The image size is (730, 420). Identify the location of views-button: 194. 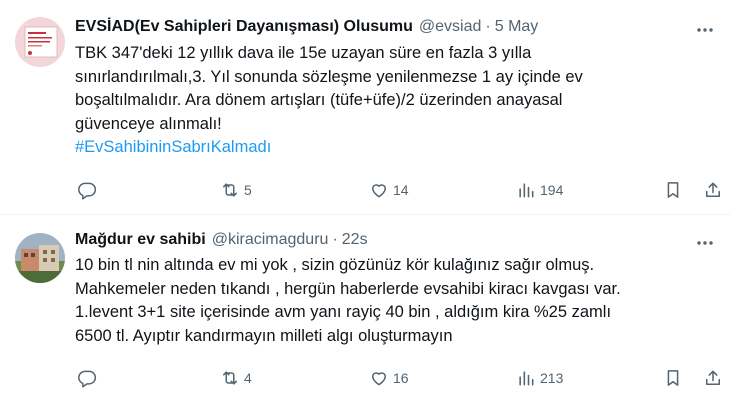
(539, 190).